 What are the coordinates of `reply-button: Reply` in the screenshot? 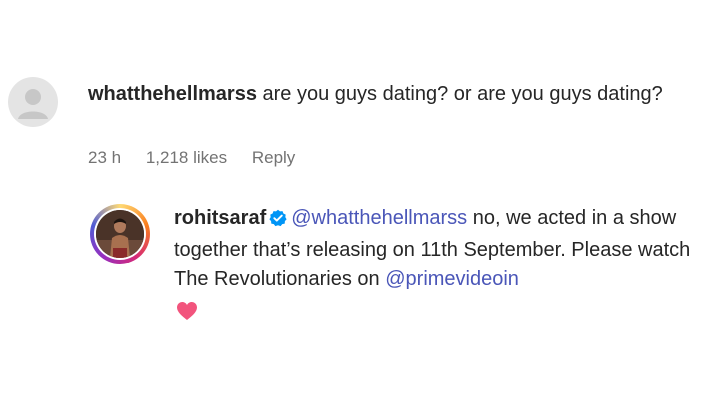 It's located at (273, 157).